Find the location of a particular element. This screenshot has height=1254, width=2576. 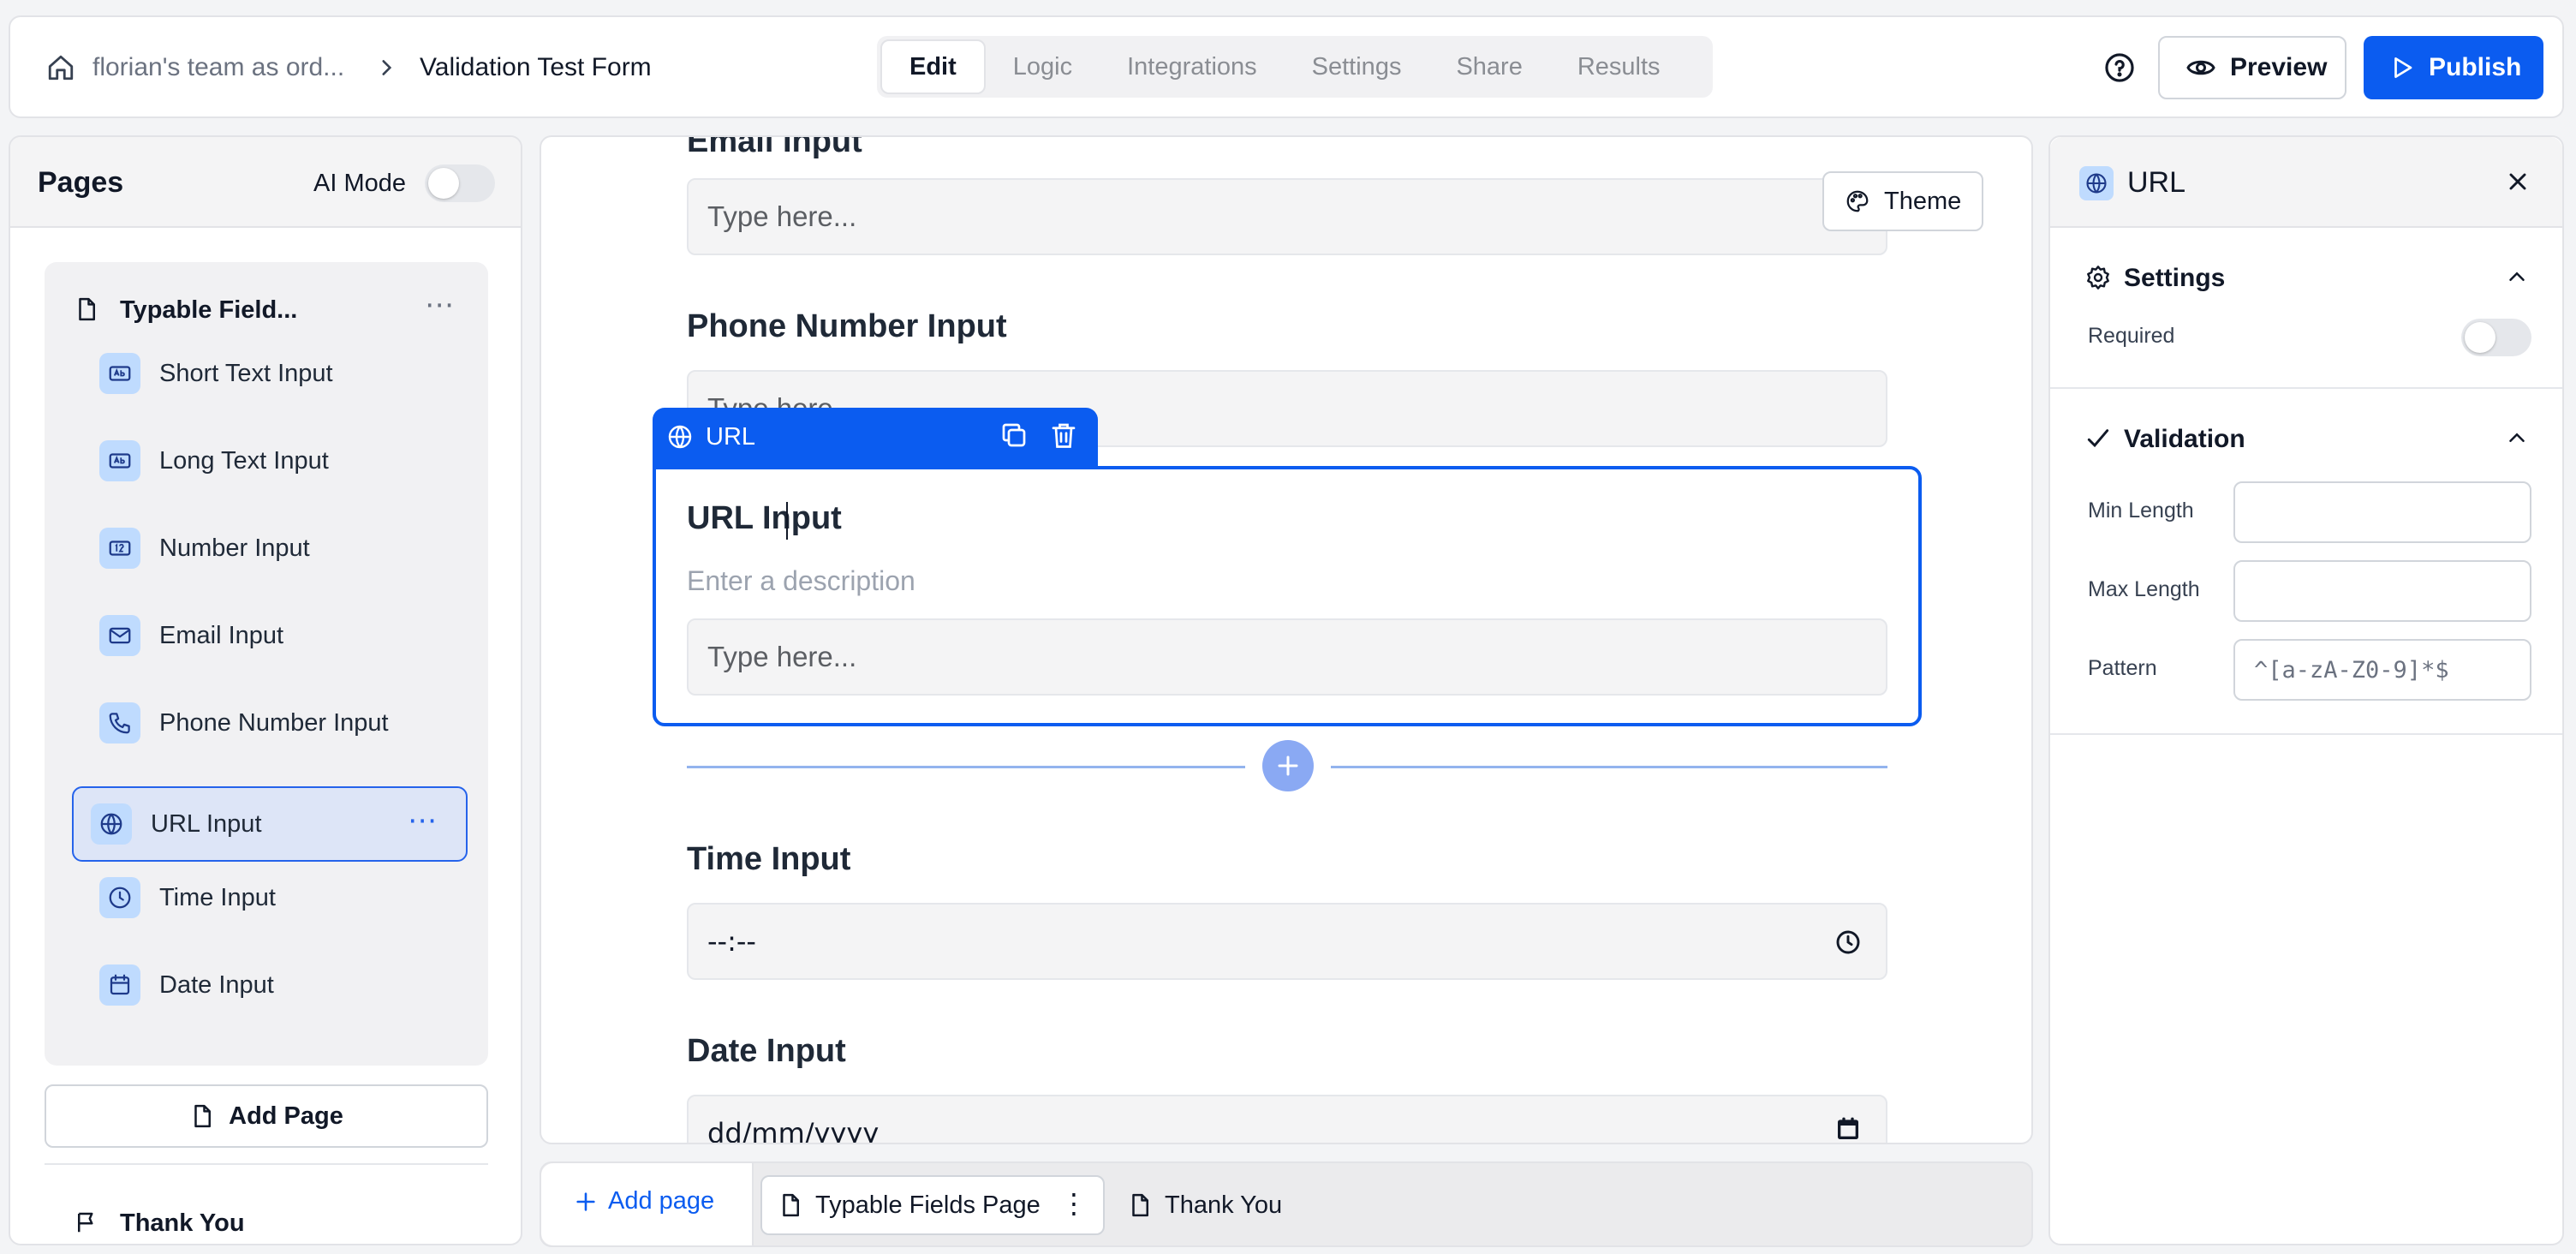

url-block-tag: URL is located at coordinates (731, 437).